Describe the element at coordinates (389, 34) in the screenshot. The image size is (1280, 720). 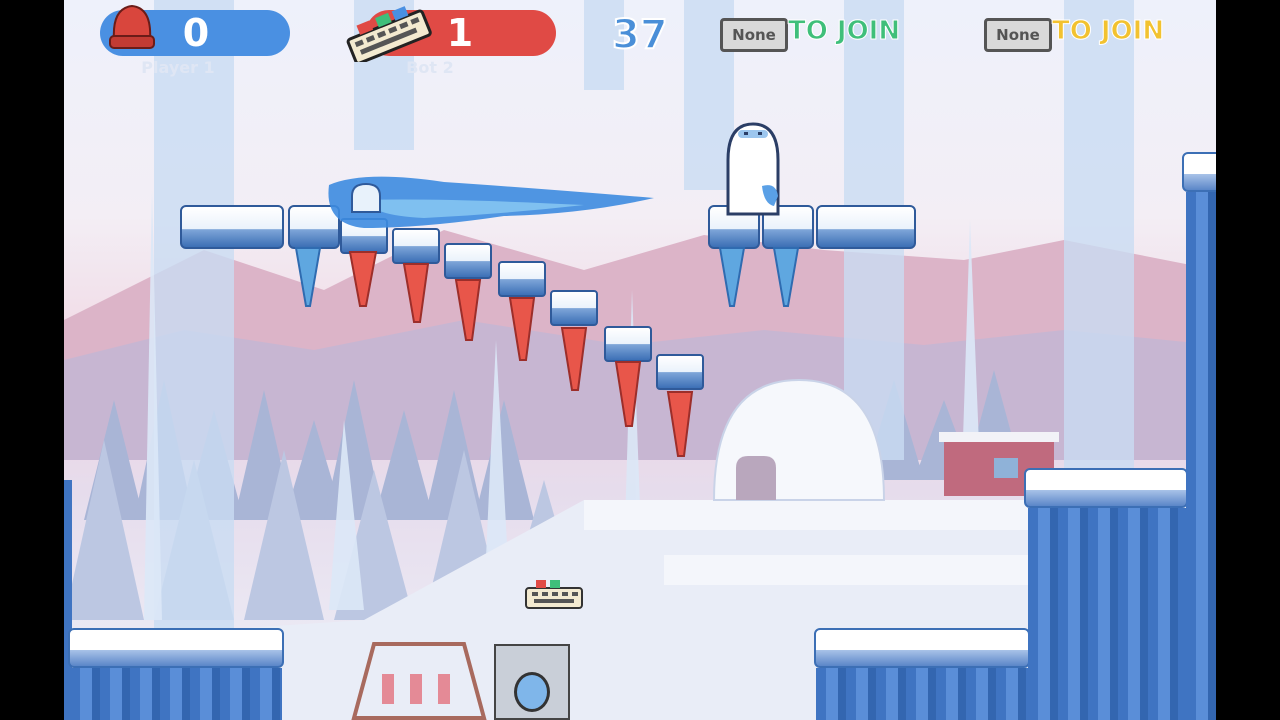
I see `keyboard-icon` at that location.